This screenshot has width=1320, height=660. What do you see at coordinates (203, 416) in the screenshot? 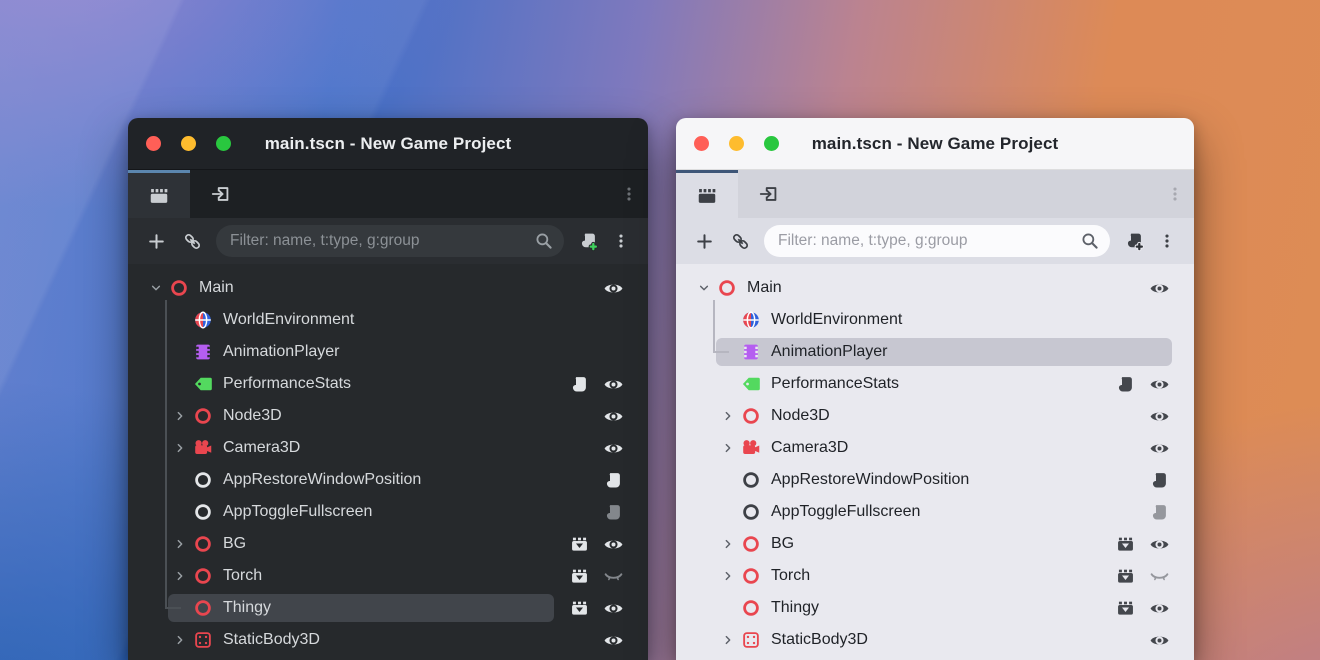
I see `node3d-icon` at bounding box center [203, 416].